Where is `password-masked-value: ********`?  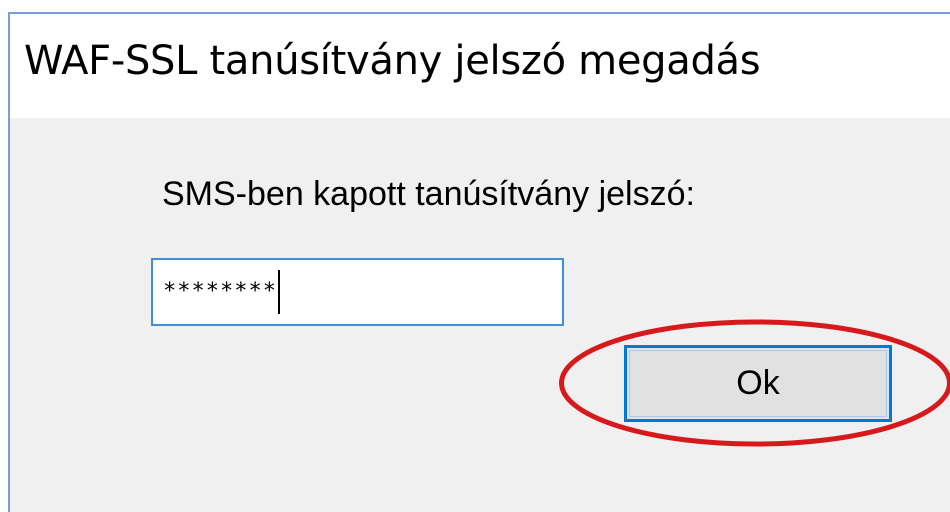 password-masked-value: ******** is located at coordinates (220, 291).